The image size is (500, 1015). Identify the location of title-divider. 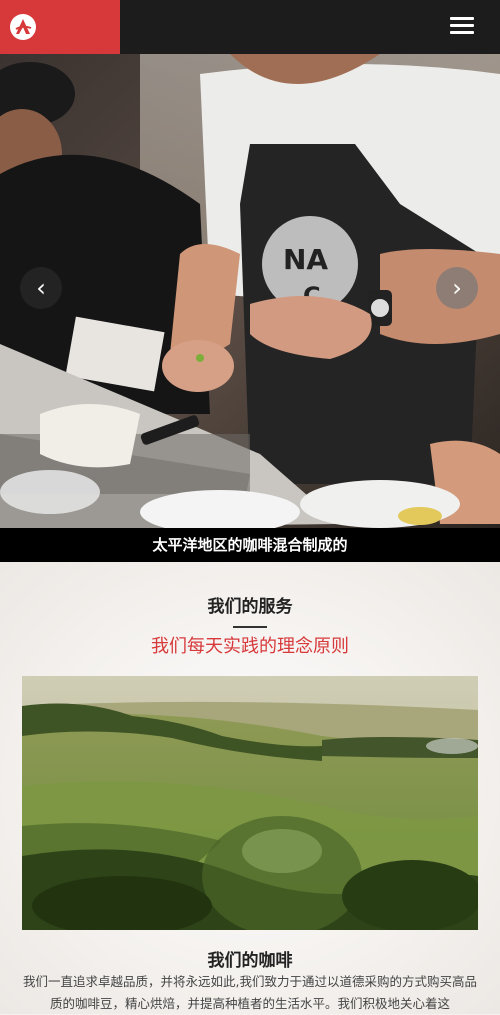
(250, 627).